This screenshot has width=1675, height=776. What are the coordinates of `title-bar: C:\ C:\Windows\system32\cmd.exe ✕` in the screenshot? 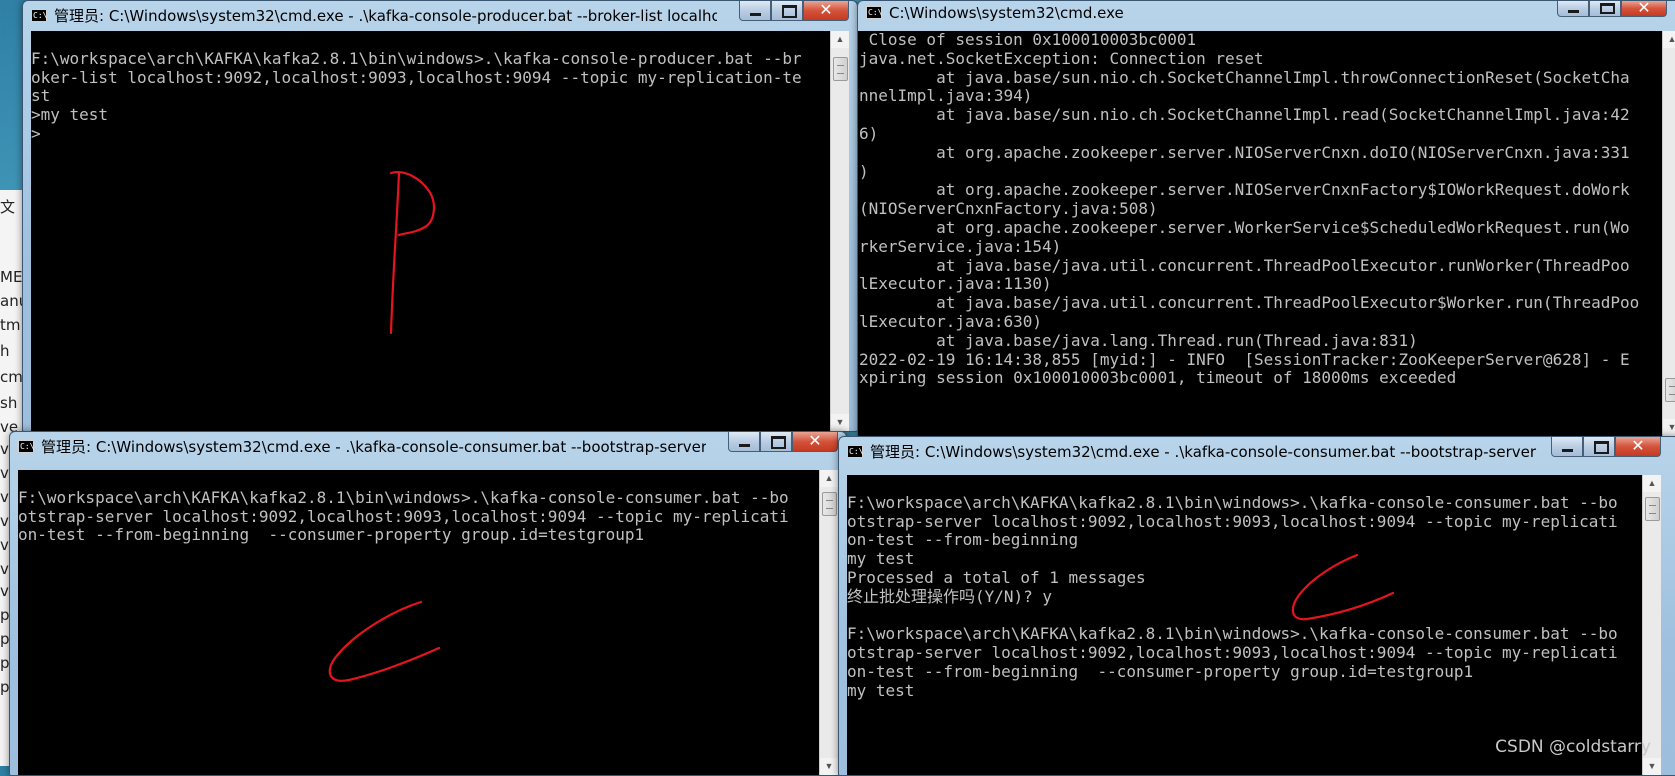 It's located at (1266, 13).